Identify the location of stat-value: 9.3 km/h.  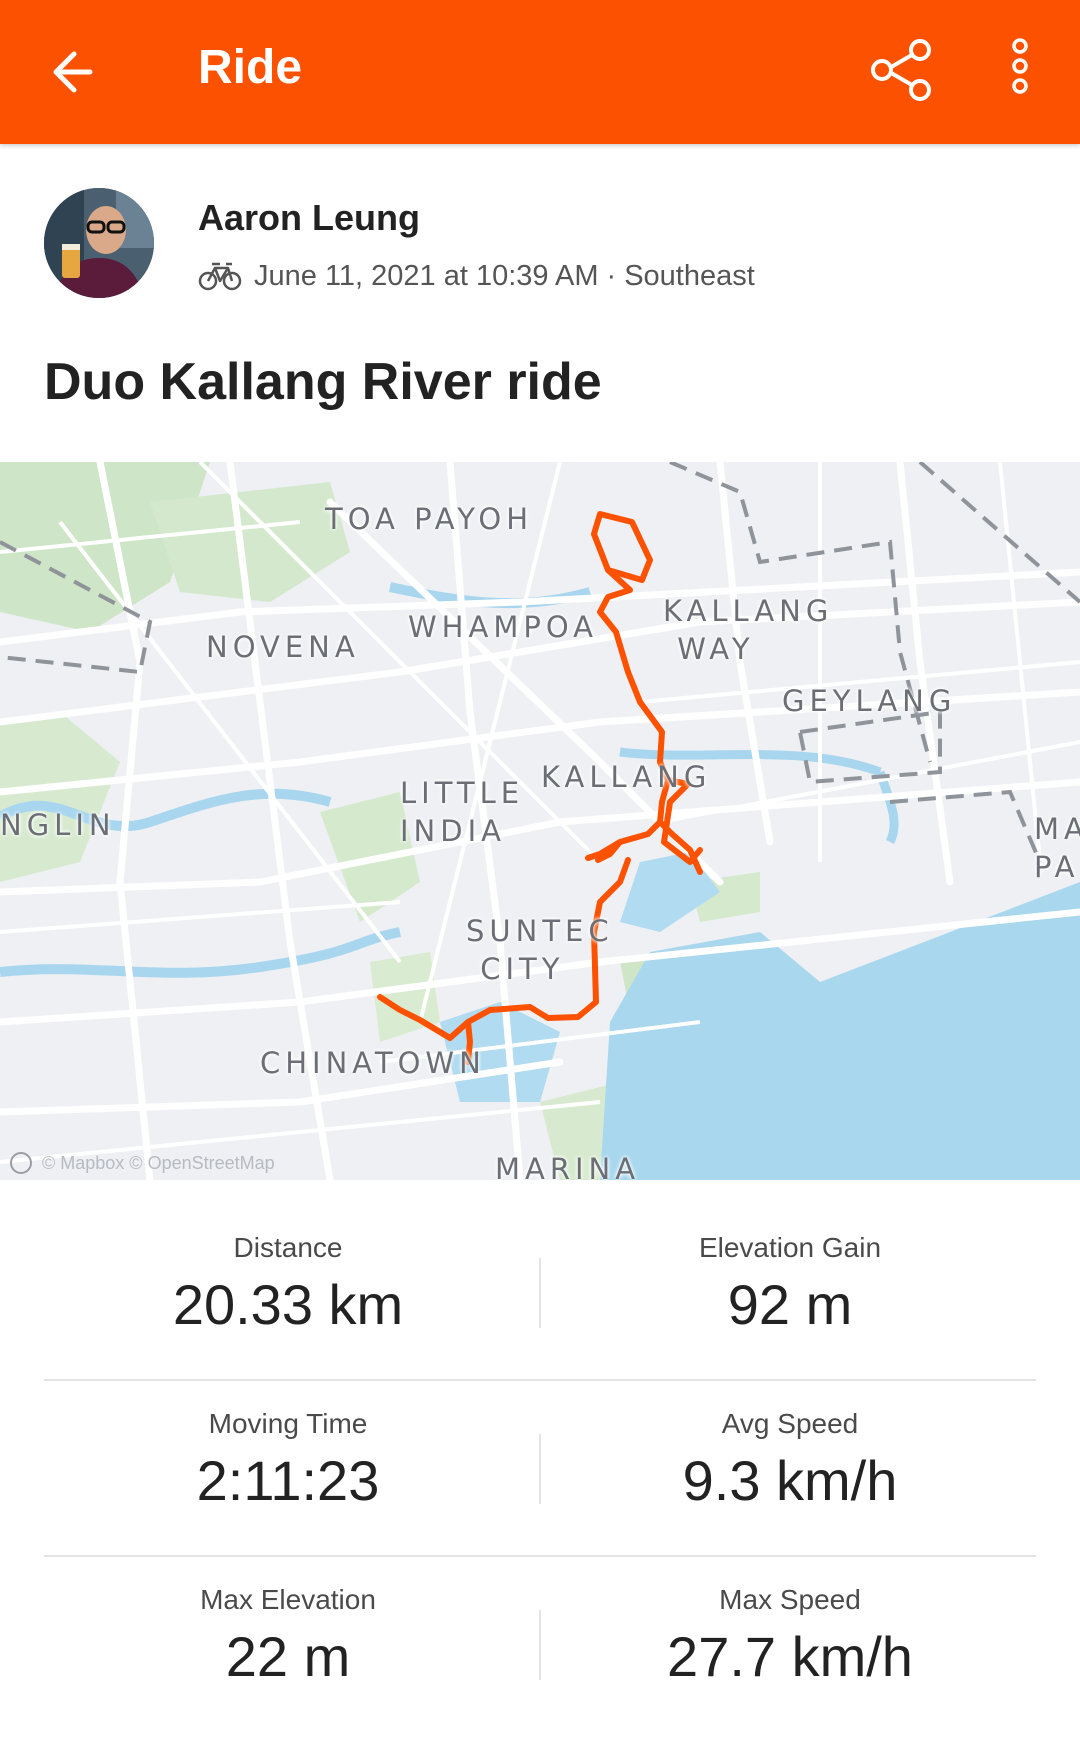
(790, 1480).